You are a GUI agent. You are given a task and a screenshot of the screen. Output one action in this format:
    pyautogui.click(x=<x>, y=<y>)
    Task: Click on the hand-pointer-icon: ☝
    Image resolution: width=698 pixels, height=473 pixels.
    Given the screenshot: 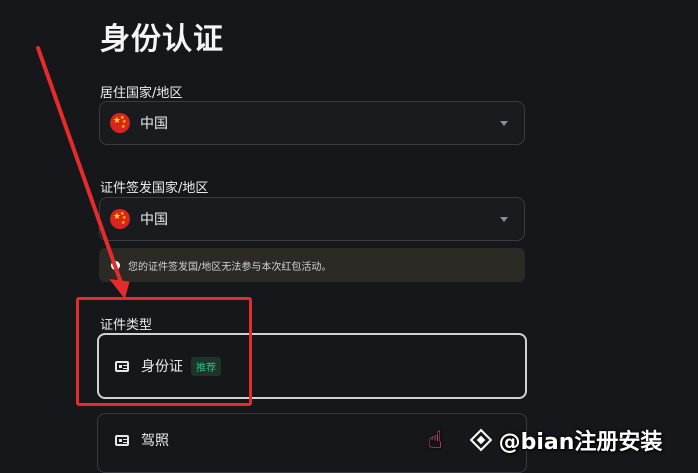 What is the action you would take?
    pyautogui.click(x=435, y=440)
    